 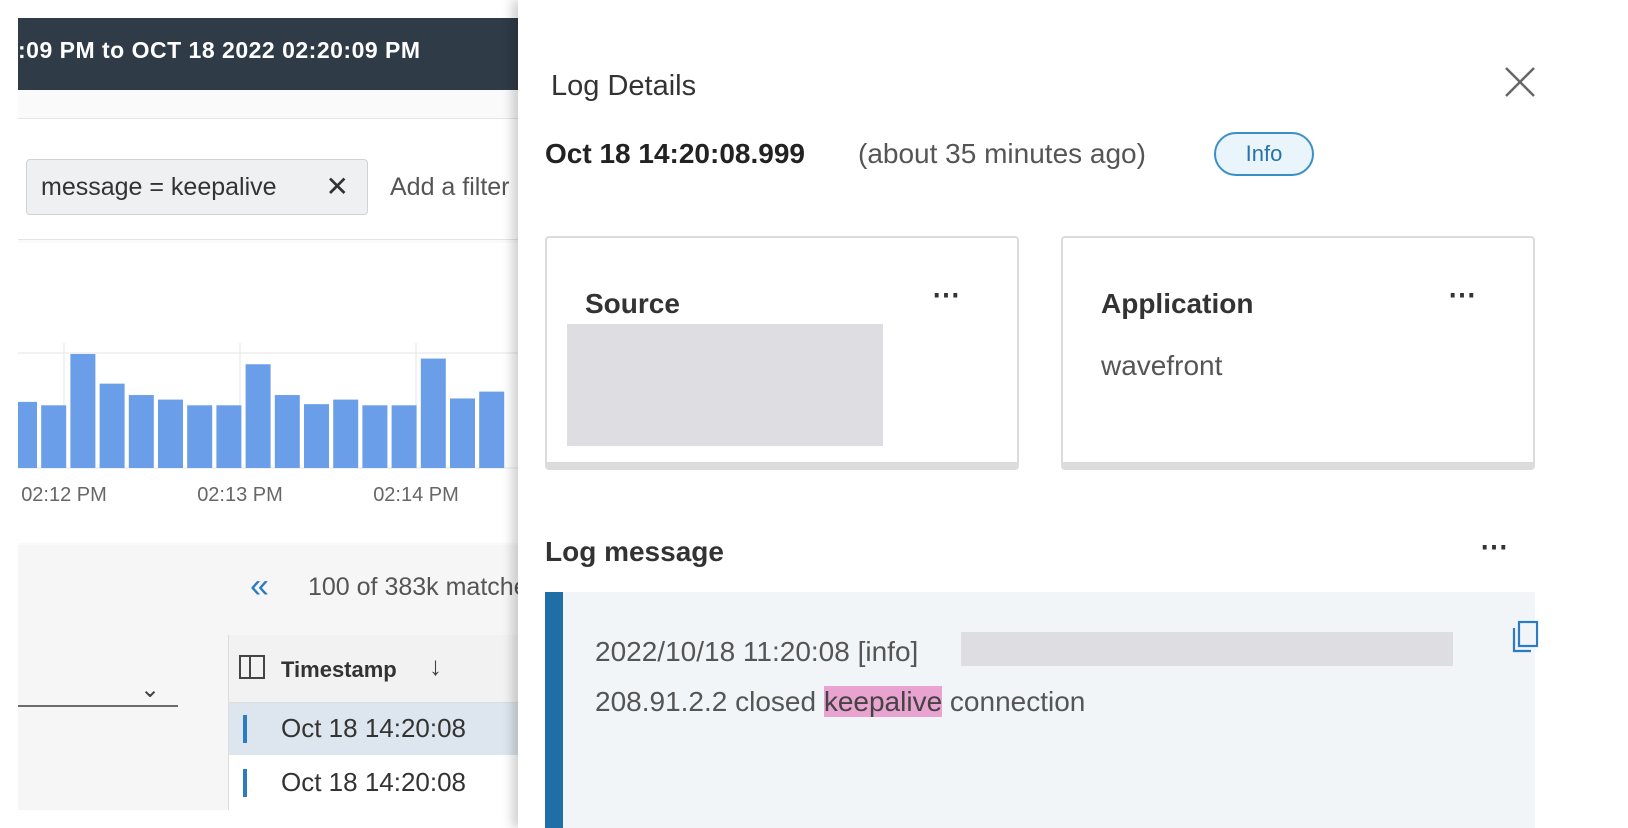 I want to click on histogram-svg: 02:12 PM 02:13 PM 02:14 PM, so click(x=268, y=424).